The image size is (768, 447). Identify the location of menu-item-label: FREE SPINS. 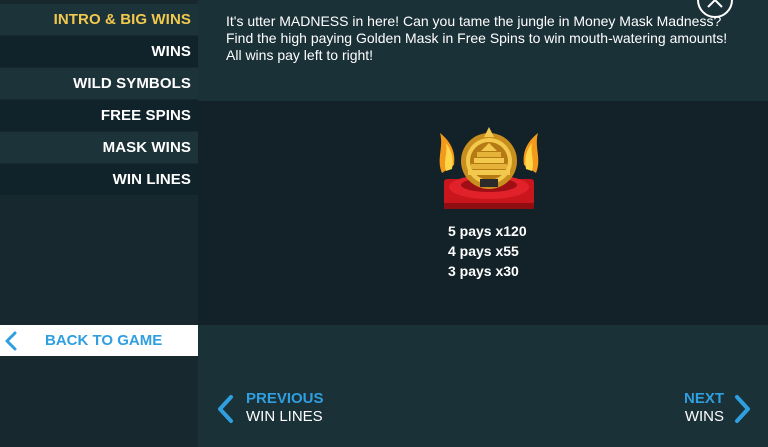
(145, 115).